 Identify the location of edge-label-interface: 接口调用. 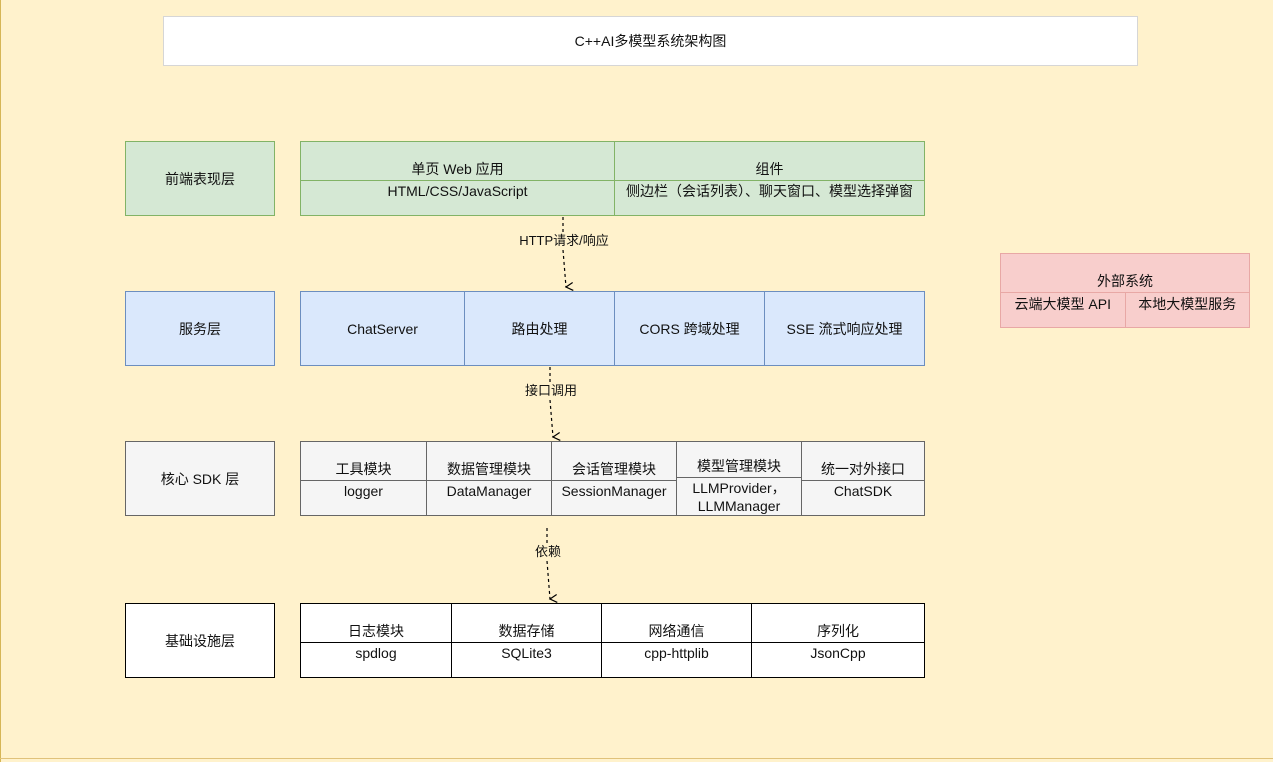
(551, 391).